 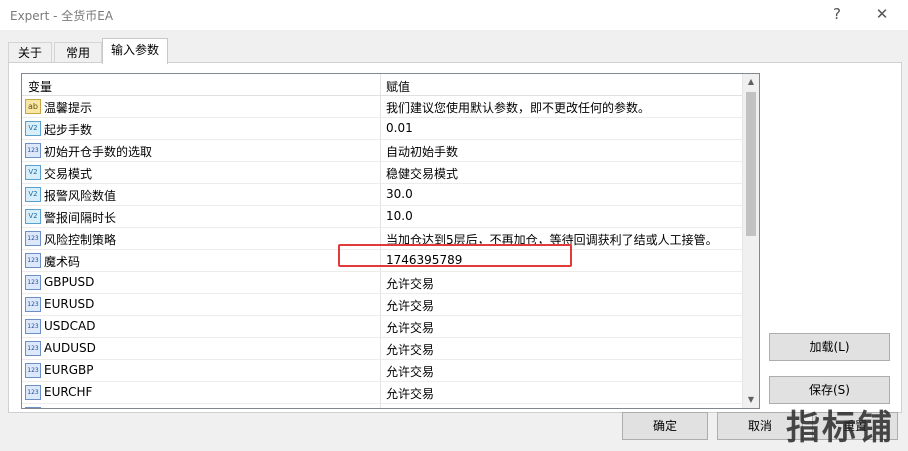 What do you see at coordinates (382, 151) in the screenshot?
I see `table-row: 123 初始开仓手数的选取 自动初始手数` at bounding box center [382, 151].